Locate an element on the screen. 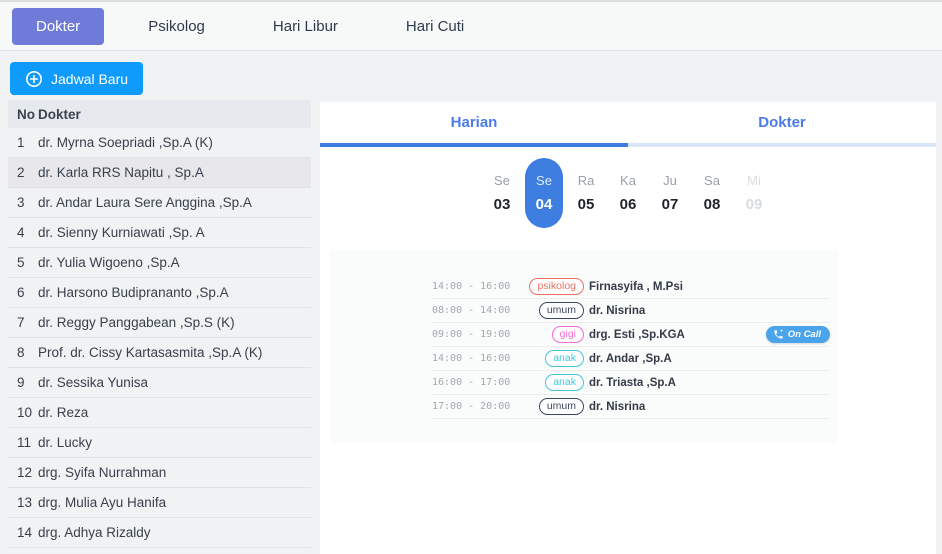  schedule-row: 08:00 - 14:00 umum dr. Nisrina is located at coordinates (631, 311).